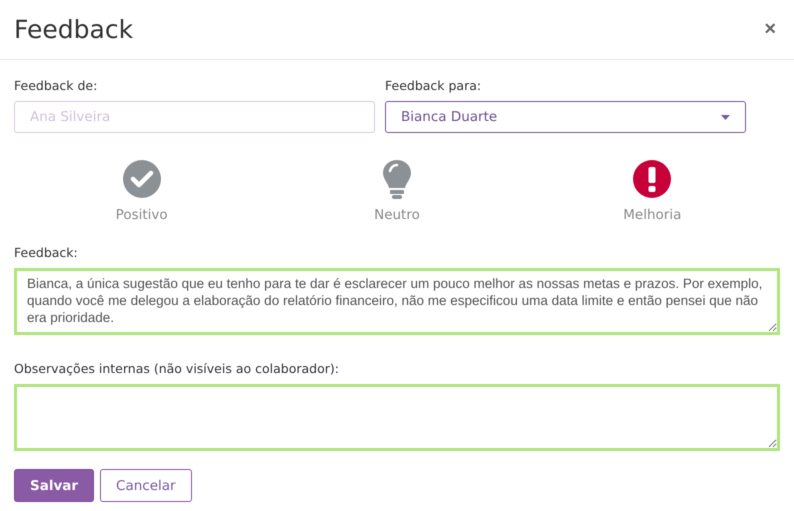  I want to click on field-label: Observações internas (não visíveis ao colaborador):, so click(177, 368).